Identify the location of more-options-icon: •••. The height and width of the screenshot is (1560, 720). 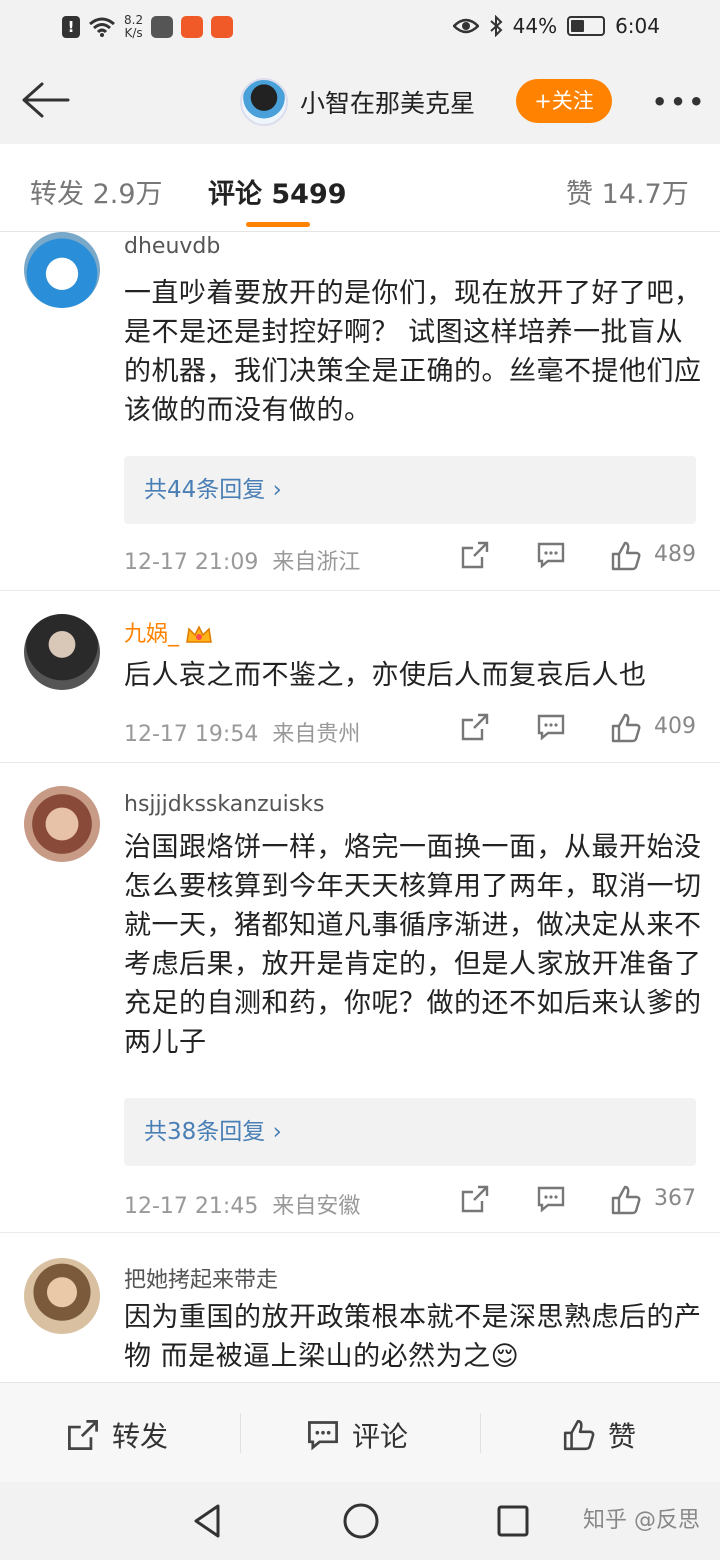
(679, 102).